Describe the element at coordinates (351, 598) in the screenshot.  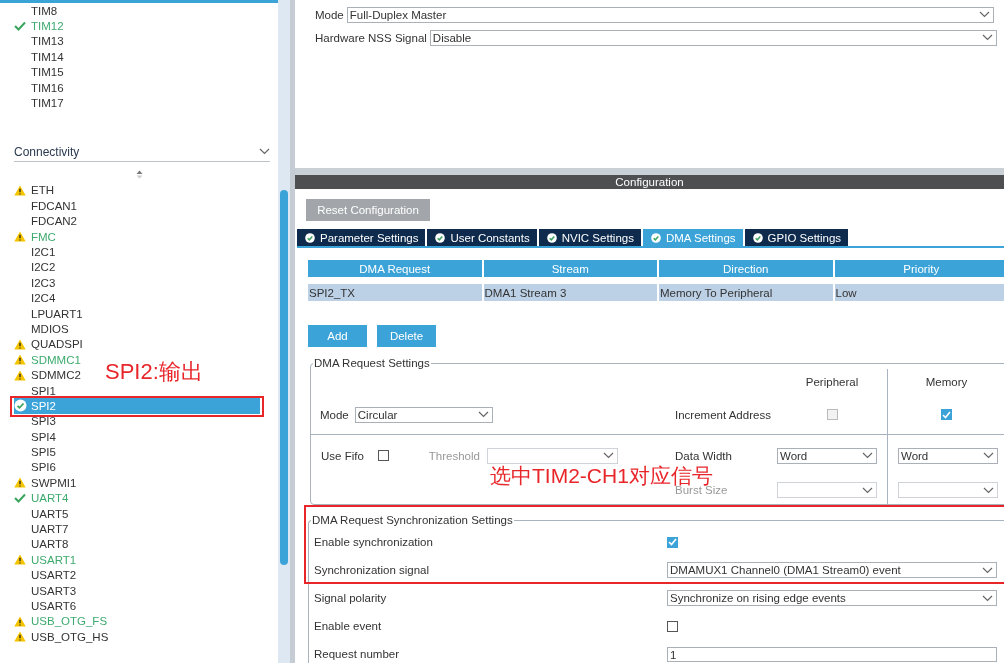
I see `field-label: Signal polarity` at that location.